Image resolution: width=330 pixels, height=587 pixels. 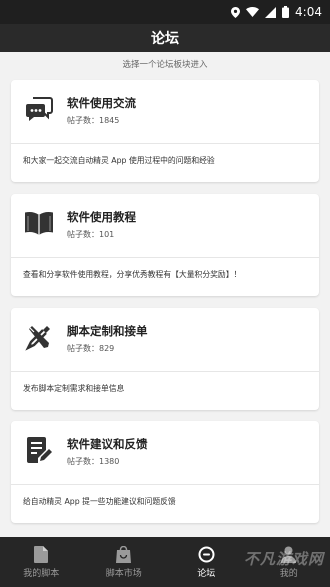 What do you see at coordinates (124, 554) in the screenshot?
I see `shopping-bag-icon` at bounding box center [124, 554].